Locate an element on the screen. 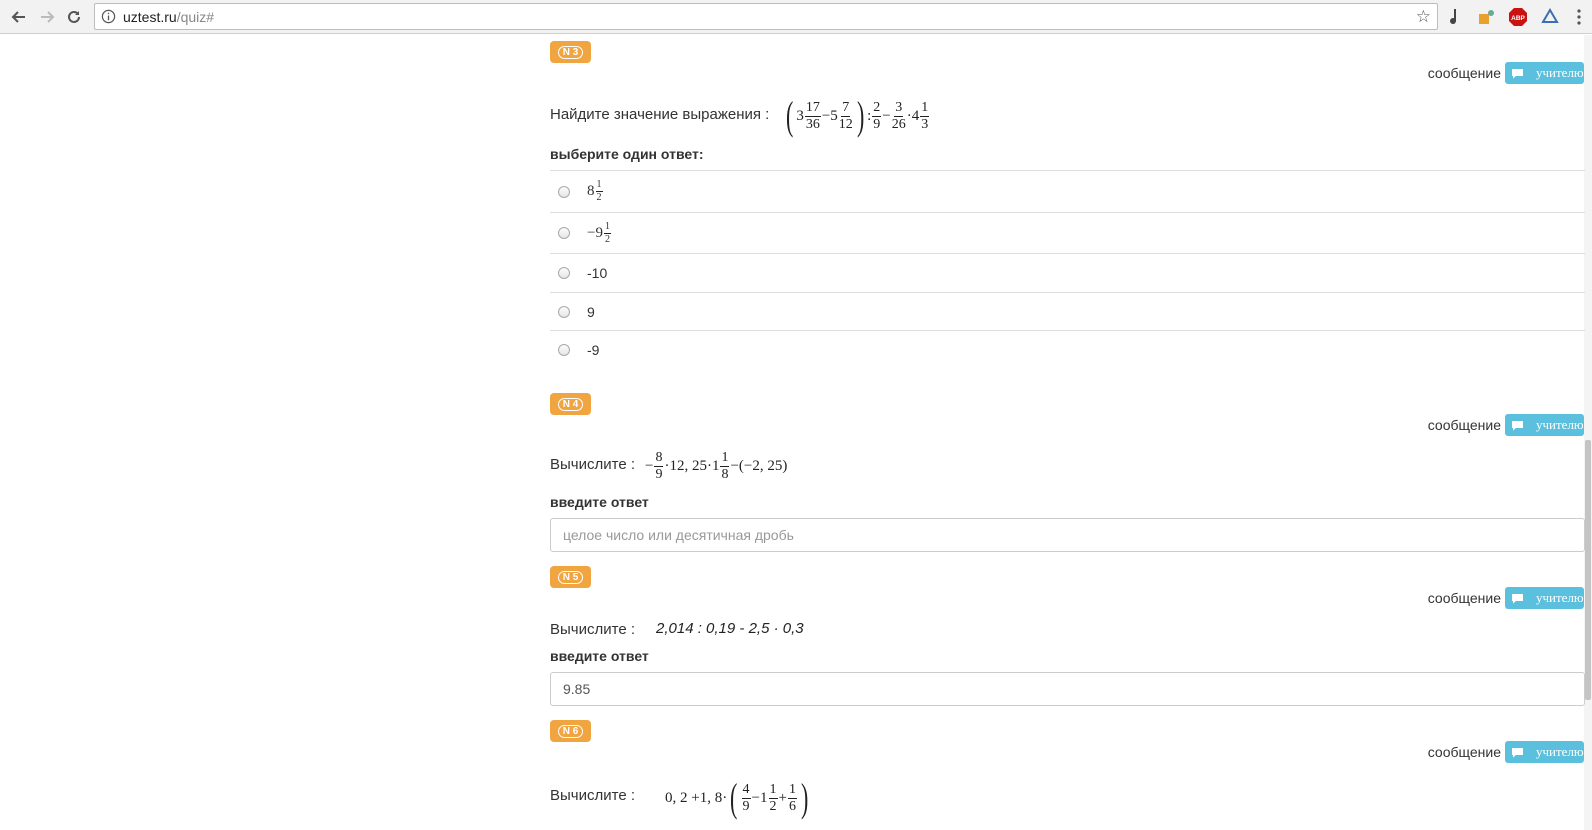 The width and height of the screenshot is (1592, 830). puzzle-extension-icon is located at coordinates (1486, 17).